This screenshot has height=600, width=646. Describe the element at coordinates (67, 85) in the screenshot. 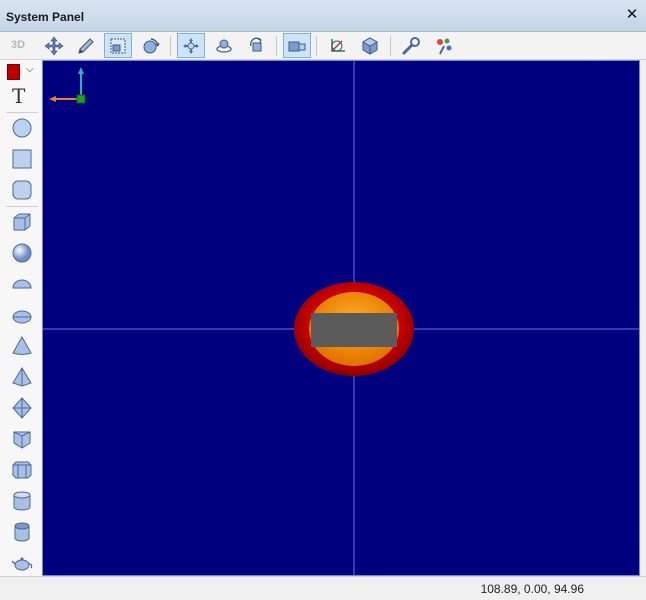

I see `axis-gizmo` at that location.